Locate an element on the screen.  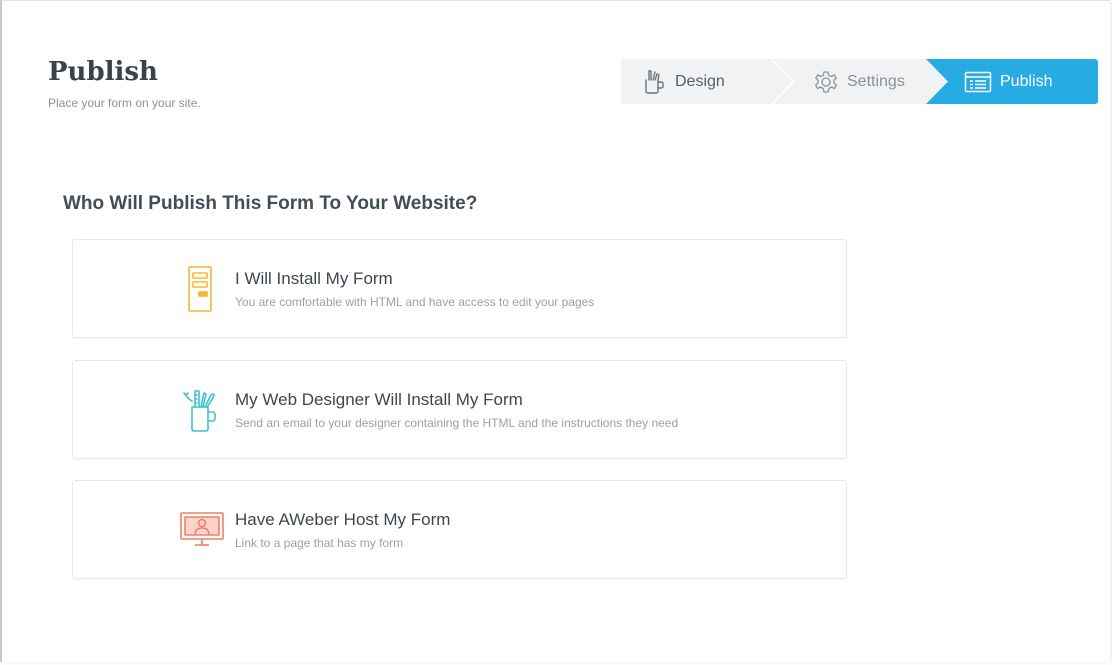
wizard-step-settings-label: Settings is located at coordinates (876, 81).